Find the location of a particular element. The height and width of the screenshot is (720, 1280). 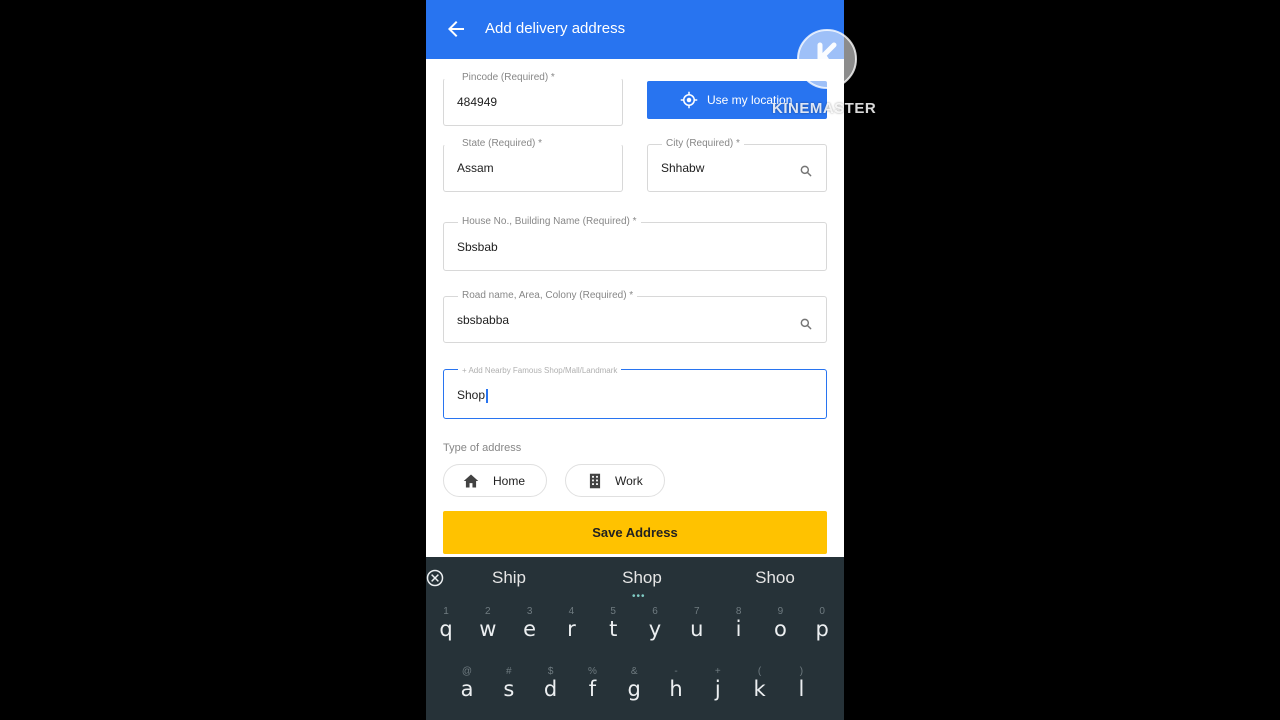

key-g: & g is located at coordinates (634, 684).